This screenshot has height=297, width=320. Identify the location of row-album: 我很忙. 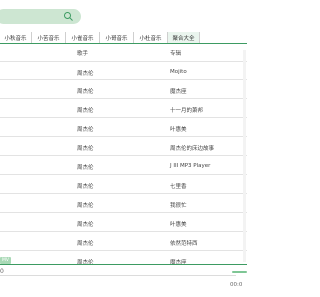
(178, 205).